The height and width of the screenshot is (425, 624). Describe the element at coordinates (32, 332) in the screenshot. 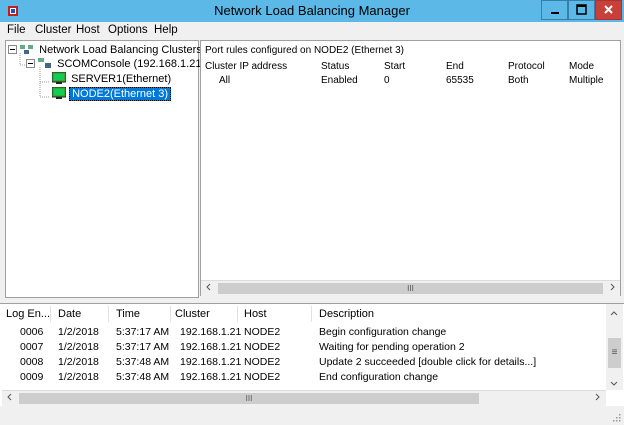

I see `log-entry: 0006` at that location.